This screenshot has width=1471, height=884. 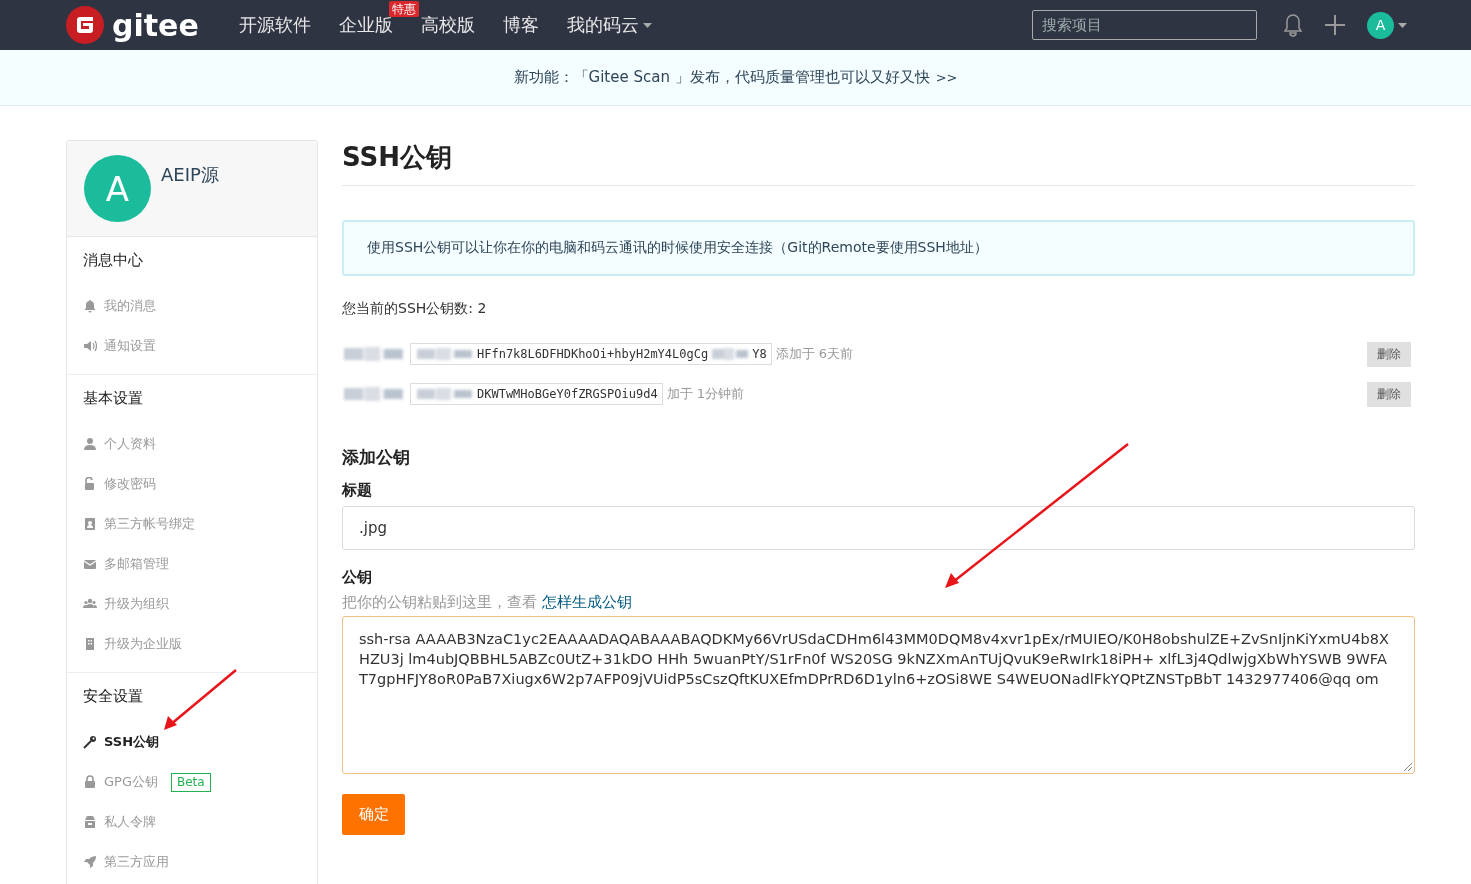 What do you see at coordinates (403, 9) in the screenshot?
I see `promo-tag: 特惠` at bounding box center [403, 9].